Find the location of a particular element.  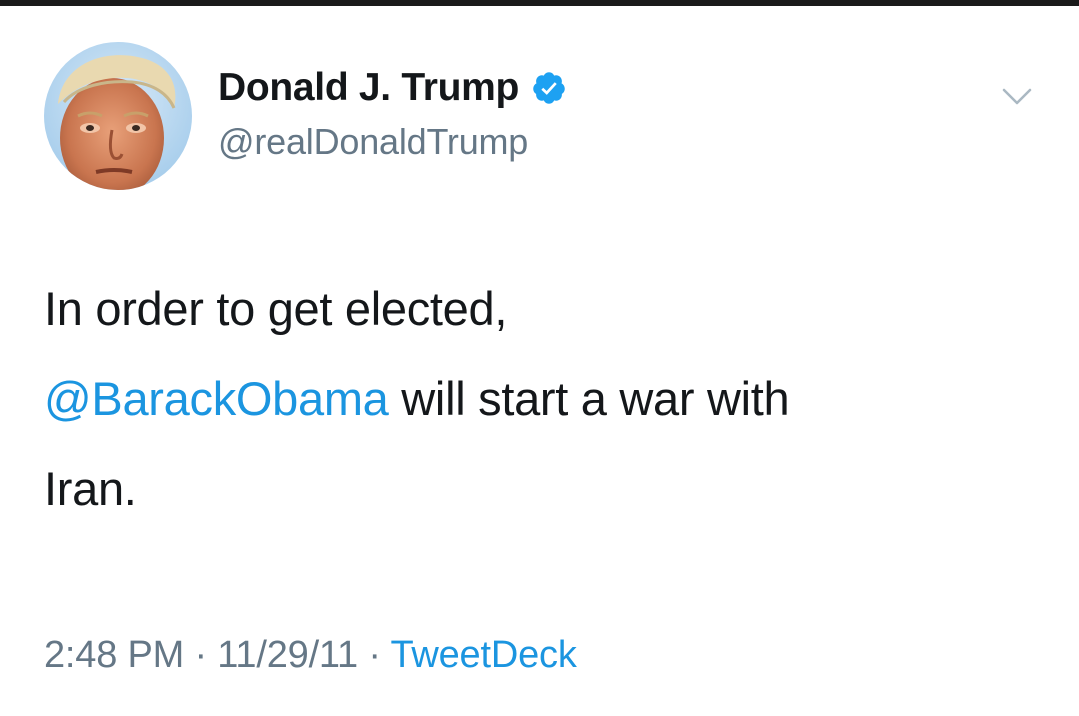

avatar is located at coordinates (118, 116).